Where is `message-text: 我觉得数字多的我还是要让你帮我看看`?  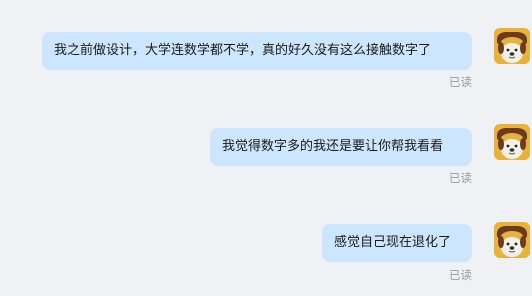
message-text: 我觉得数字多的我还是要让你帮我看看 is located at coordinates (333, 146).